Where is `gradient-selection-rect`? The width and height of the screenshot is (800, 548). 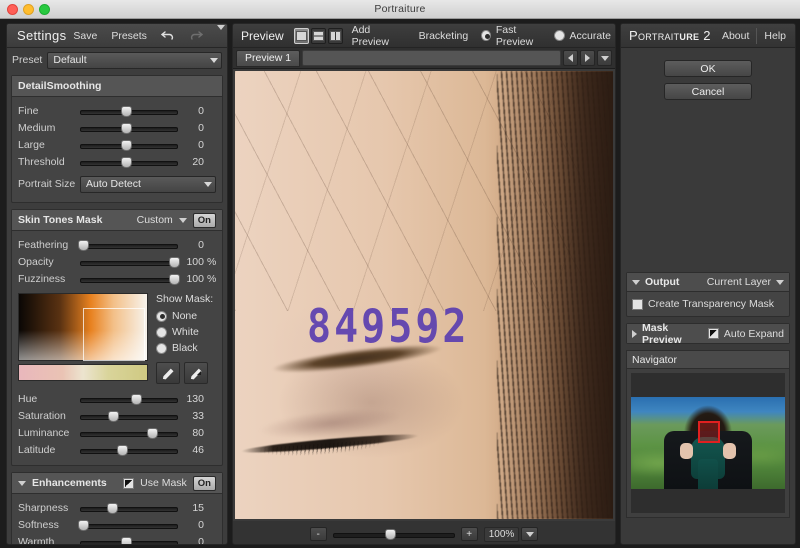 gradient-selection-rect is located at coordinates (114, 334).